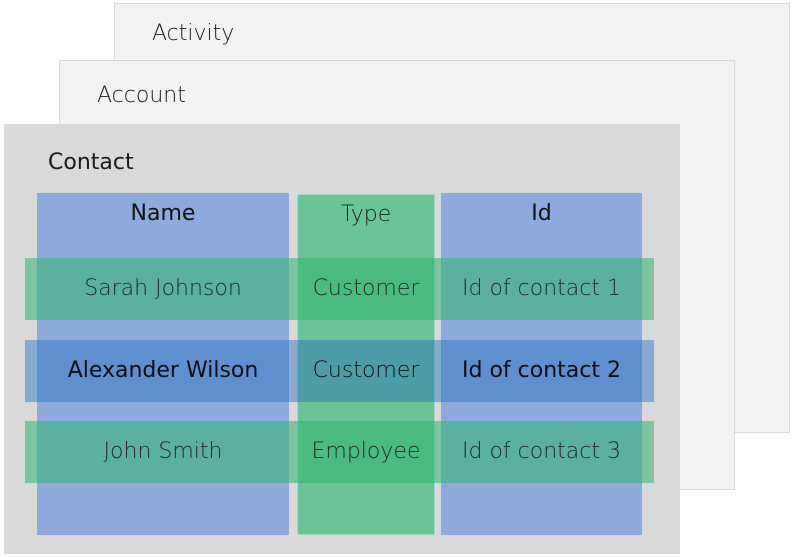  What do you see at coordinates (541, 370) in the screenshot?
I see `cell-id: Id of contact 2` at bounding box center [541, 370].